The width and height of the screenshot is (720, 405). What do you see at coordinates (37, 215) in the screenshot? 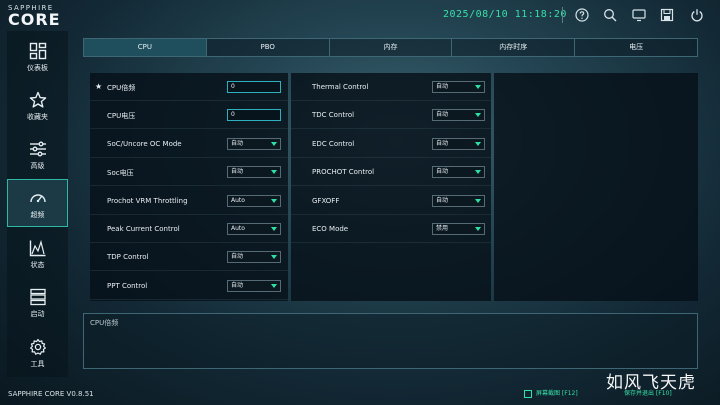
I see `sidebar-item-label: 超频` at bounding box center [37, 215].